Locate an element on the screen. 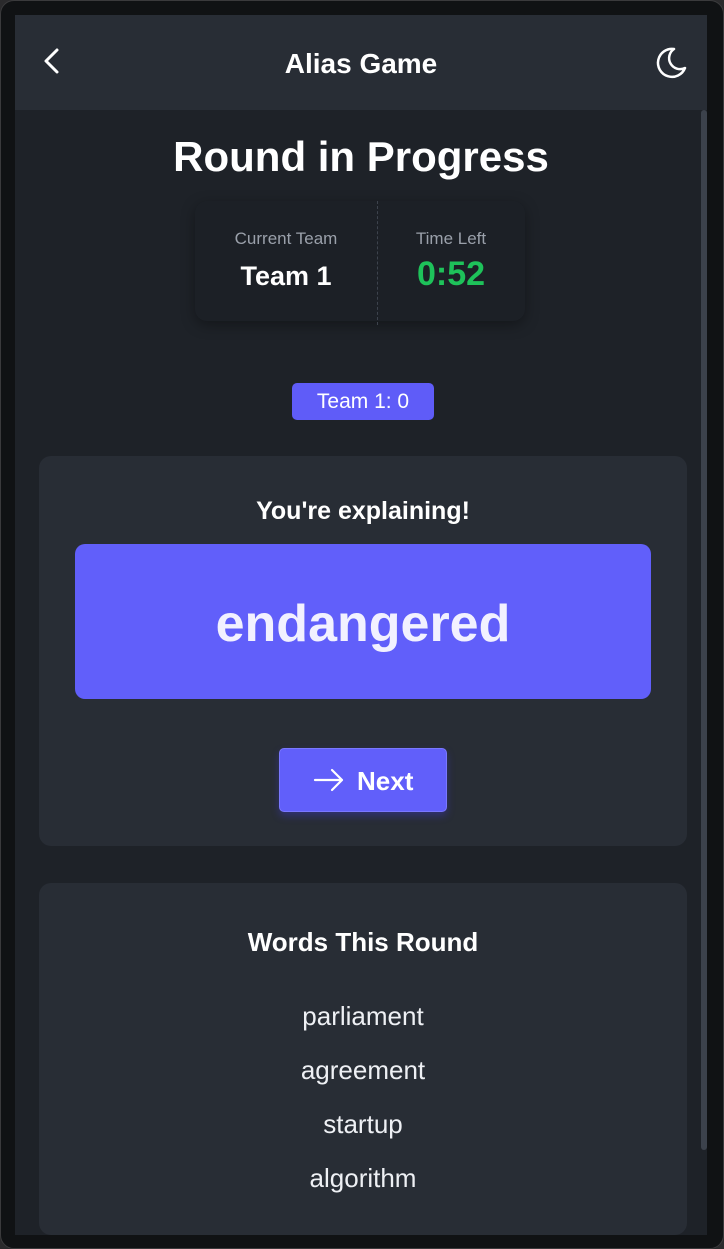 Image resolution: width=724 pixels, height=1249 pixels. chevron-left-icon is located at coordinates (51, 61).